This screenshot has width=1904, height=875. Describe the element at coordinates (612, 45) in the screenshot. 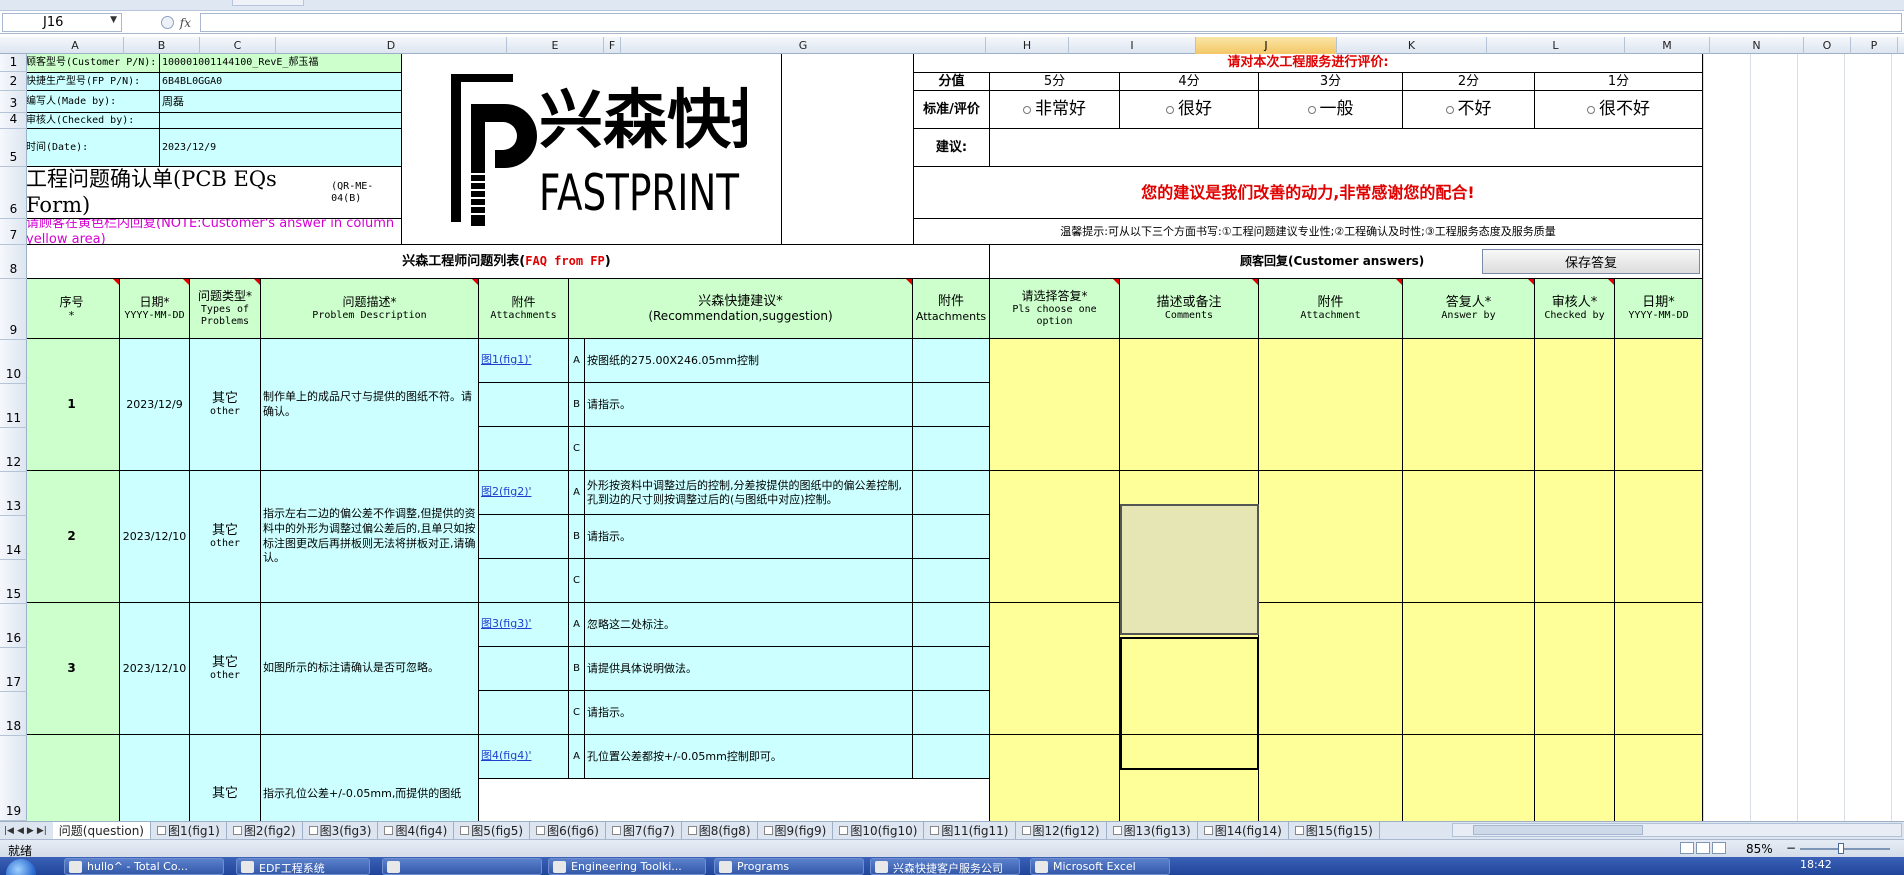

I see `column-header-f: F` at that location.